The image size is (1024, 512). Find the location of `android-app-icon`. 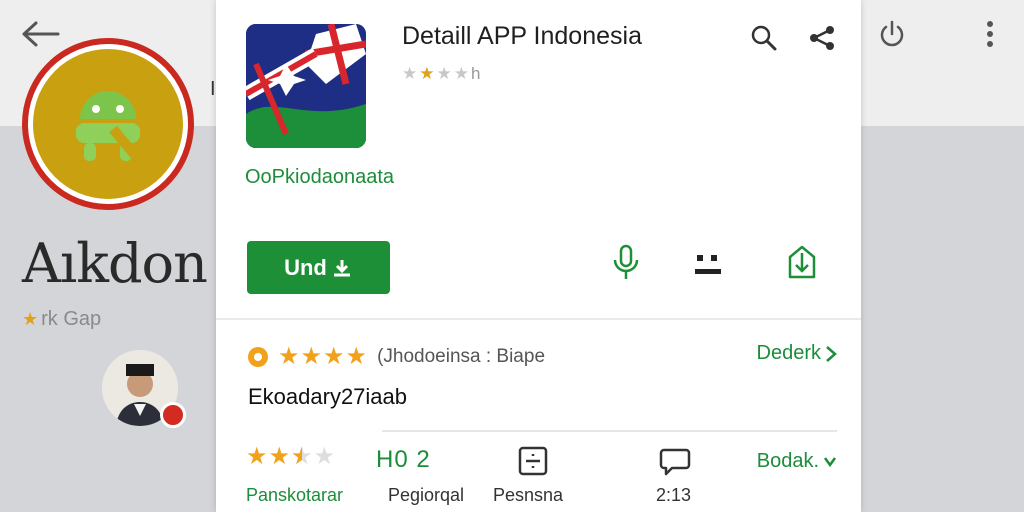

android-app-icon is located at coordinates (108, 124).